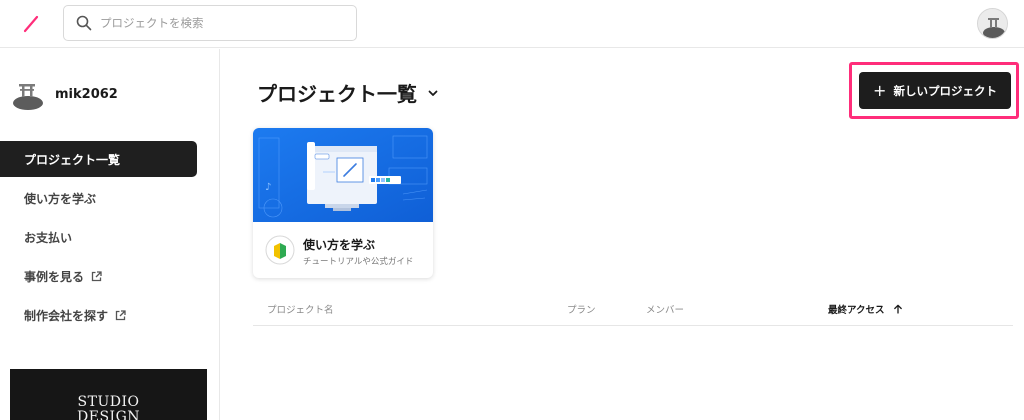 This screenshot has height=420, width=1024. What do you see at coordinates (339, 245) in the screenshot?
I see `card-title: 使い方を学ぶ` at bounding box center [339, 245].